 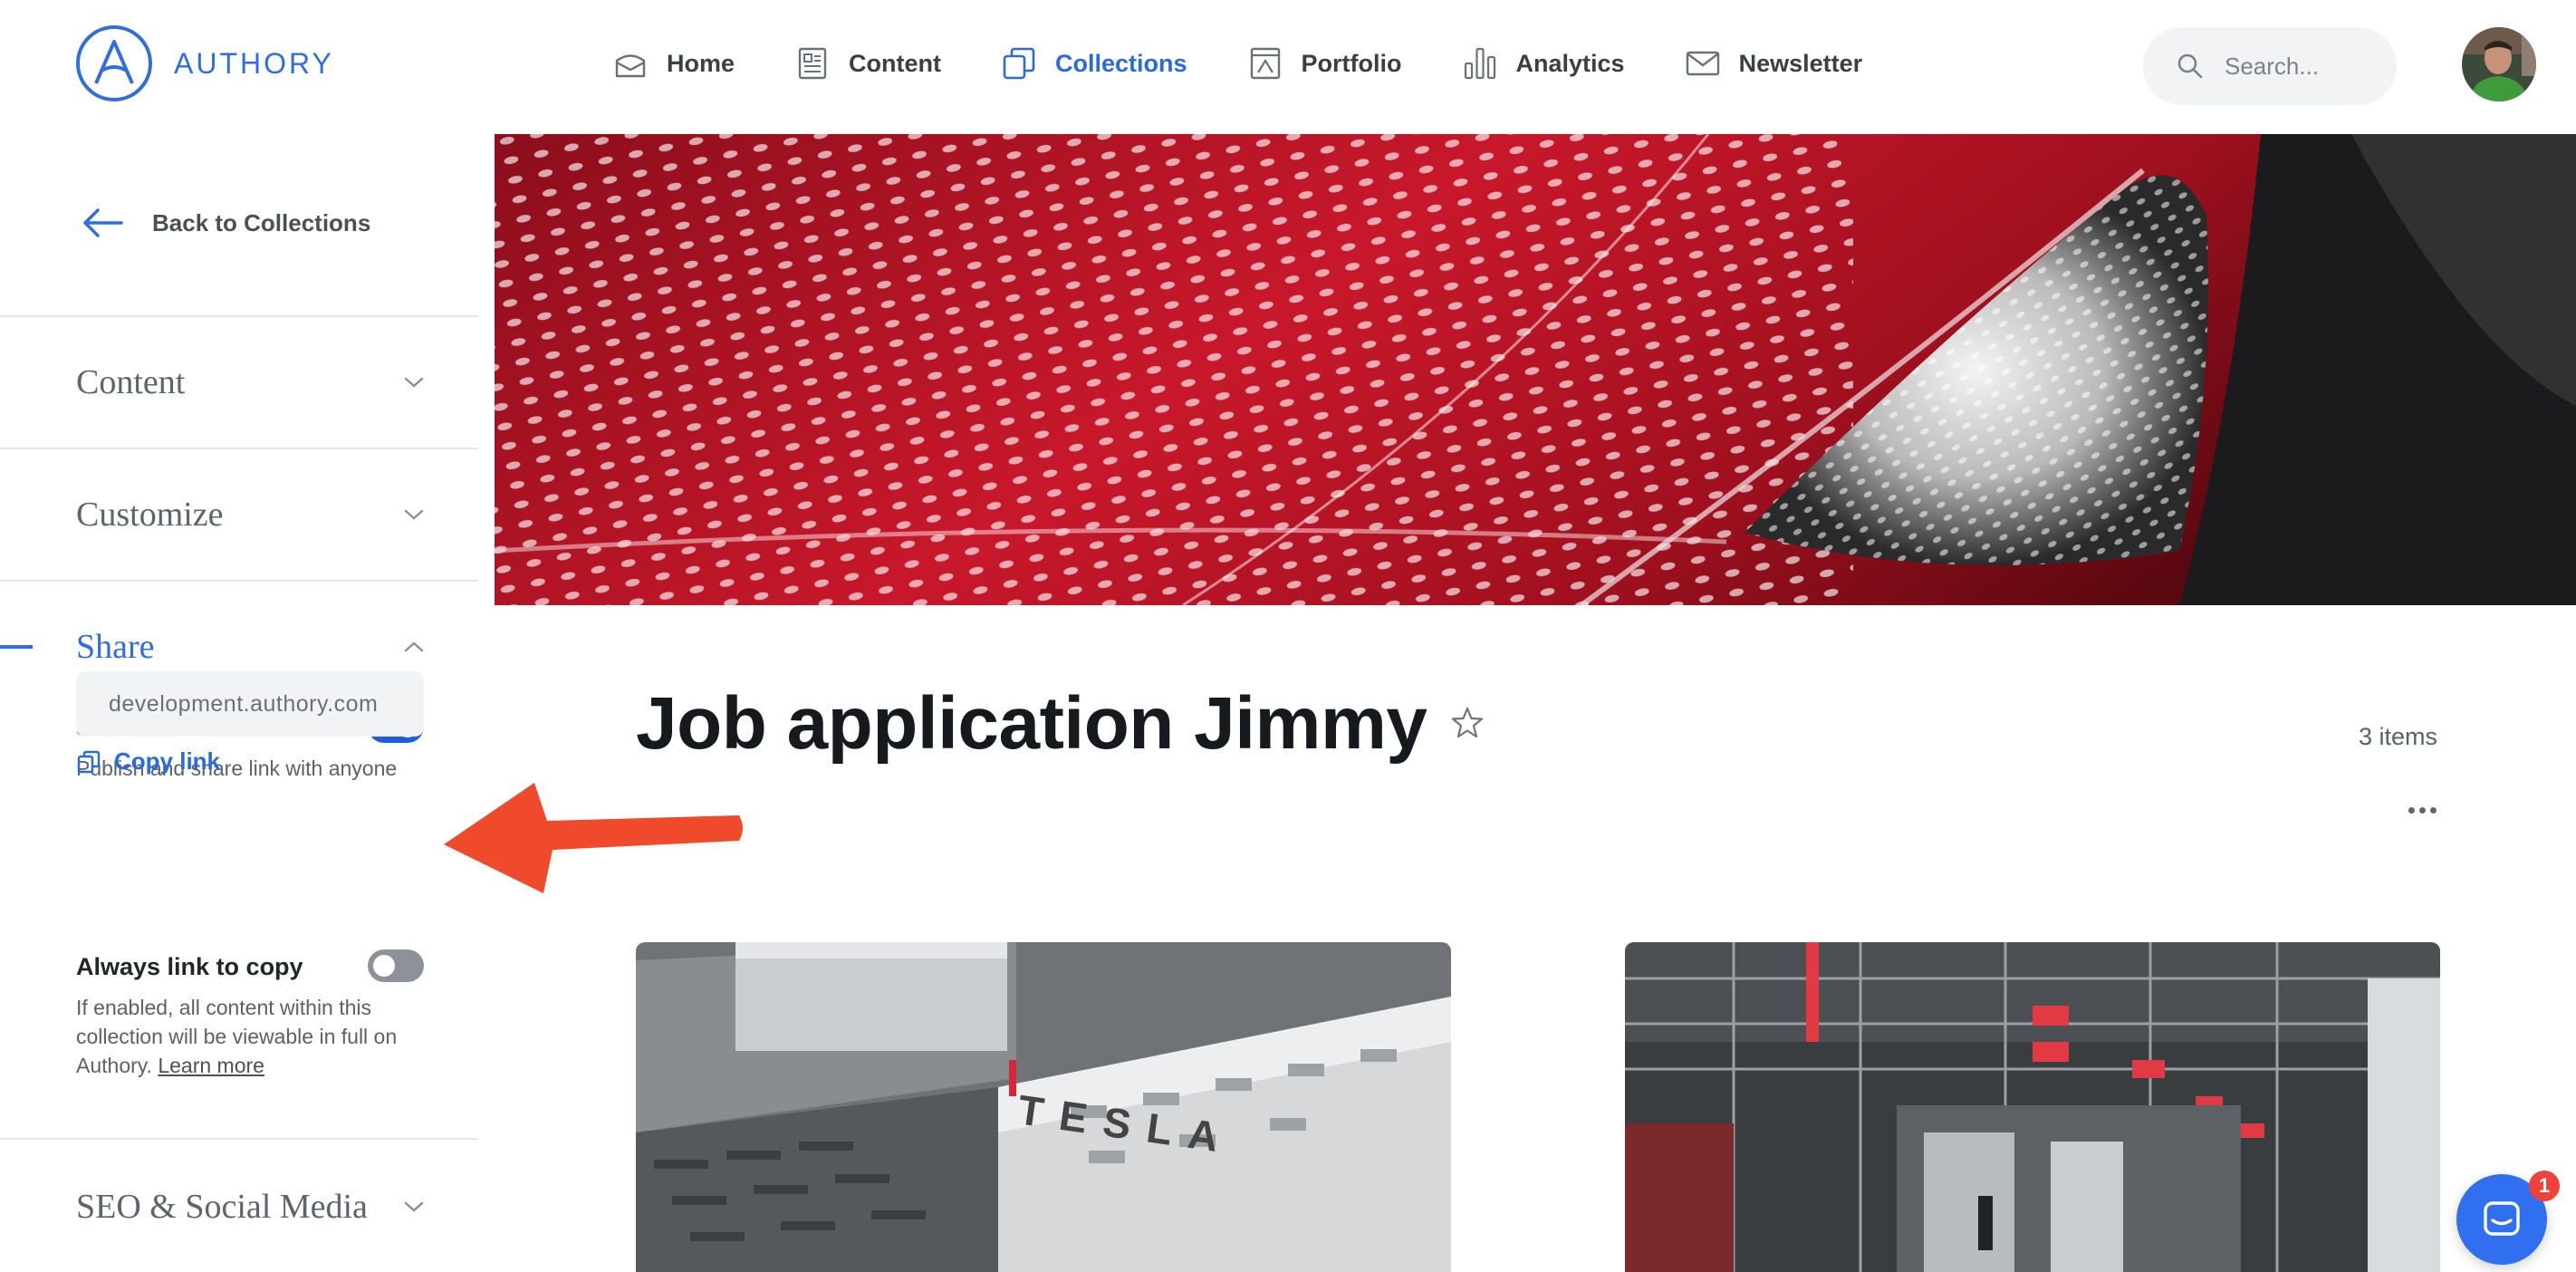 I want to click on collection-item-card: TESLA, so click(x=1043, y=1107).